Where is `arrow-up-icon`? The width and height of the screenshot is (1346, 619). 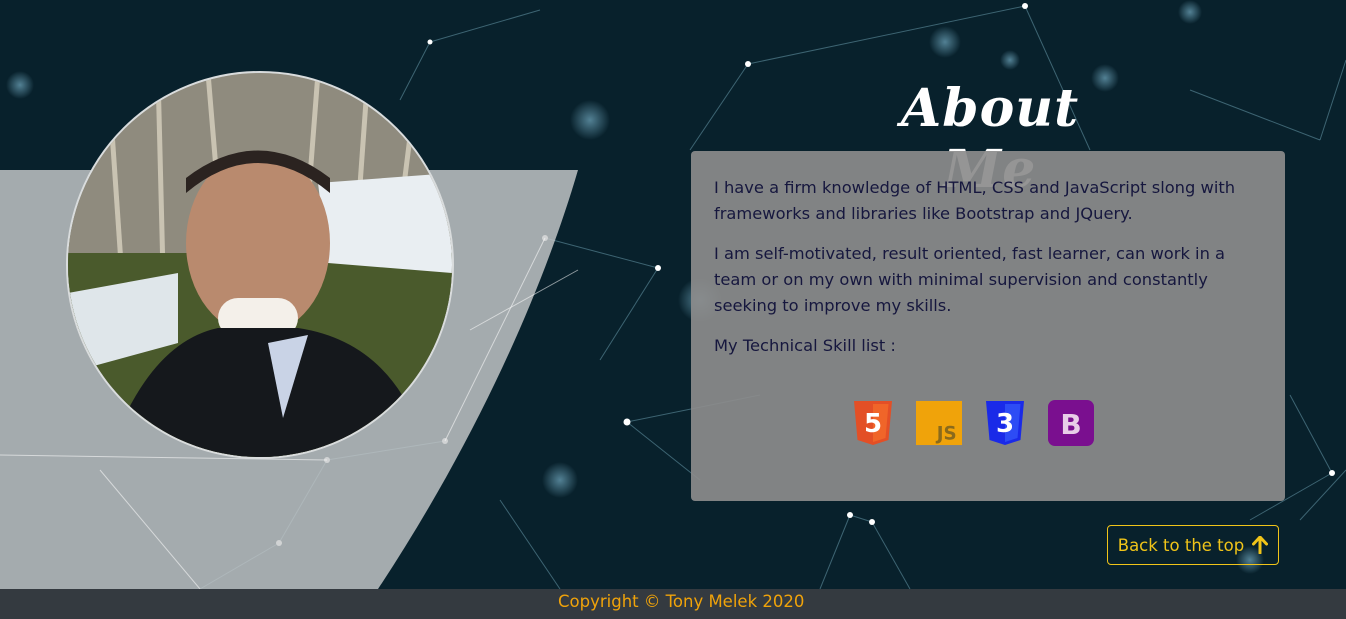
arrow-up-icon is located at coordinates (1260, 545).